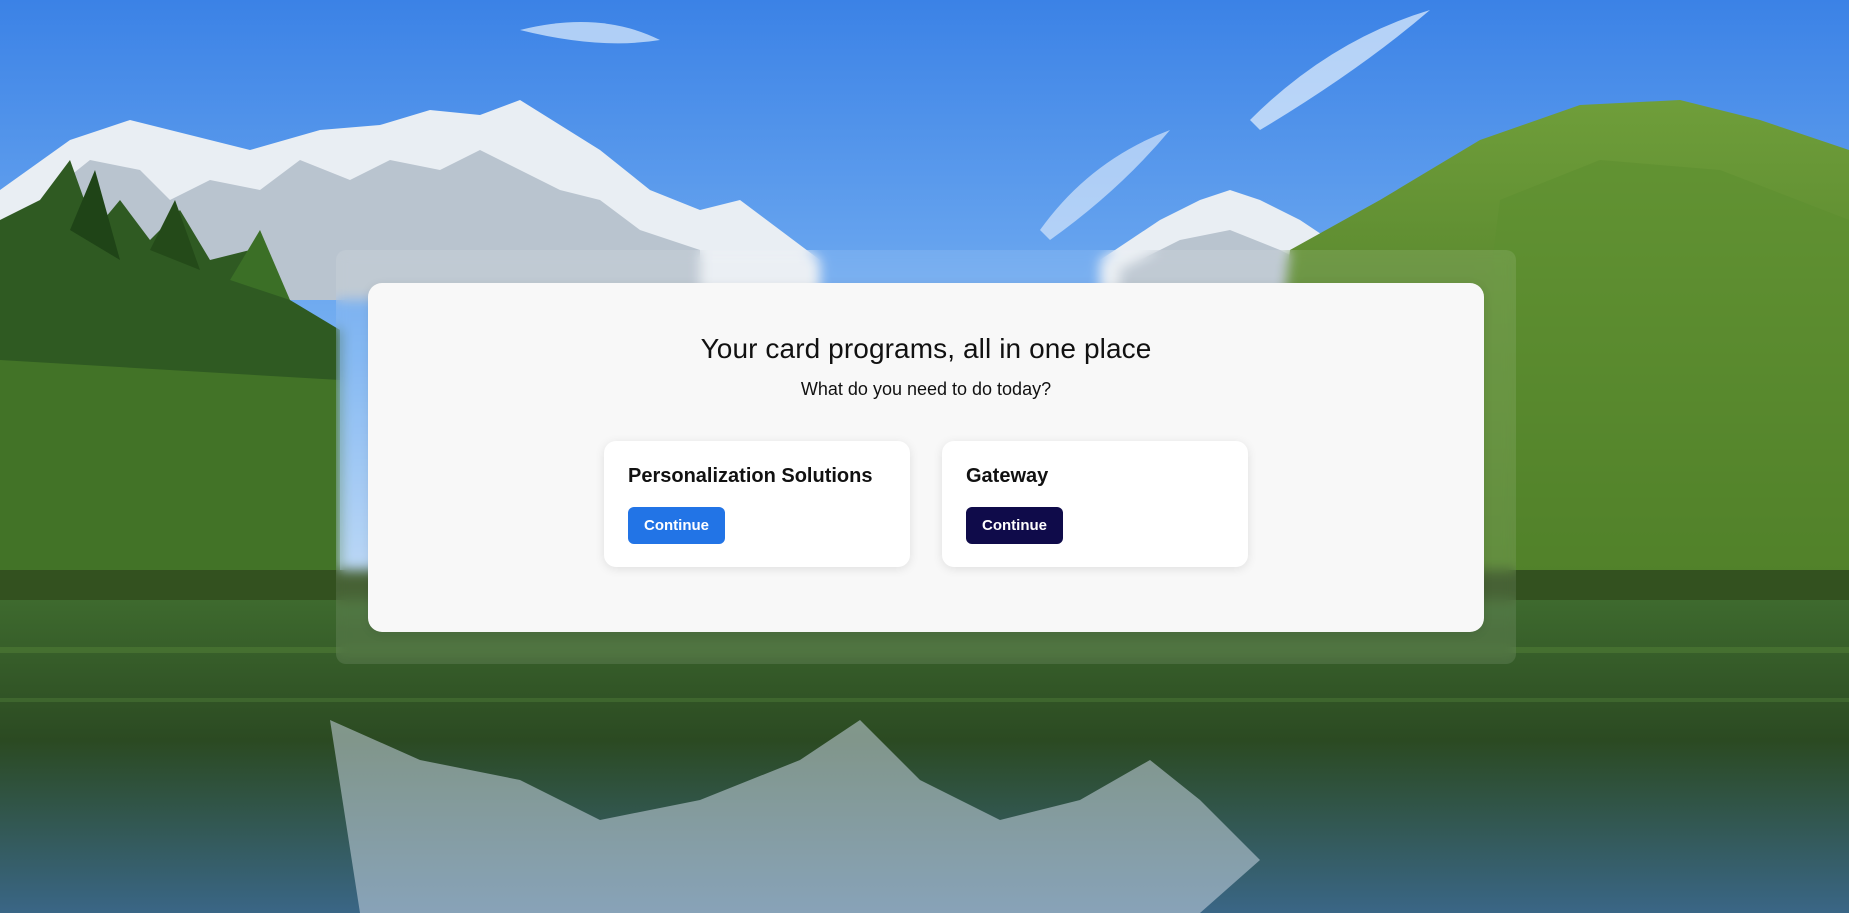 This screenshot has height=913, width=1849. Describe the element at coordinates (1014, 525) in the screenshot. I see `continue-gateway-button: Continue` at that location.